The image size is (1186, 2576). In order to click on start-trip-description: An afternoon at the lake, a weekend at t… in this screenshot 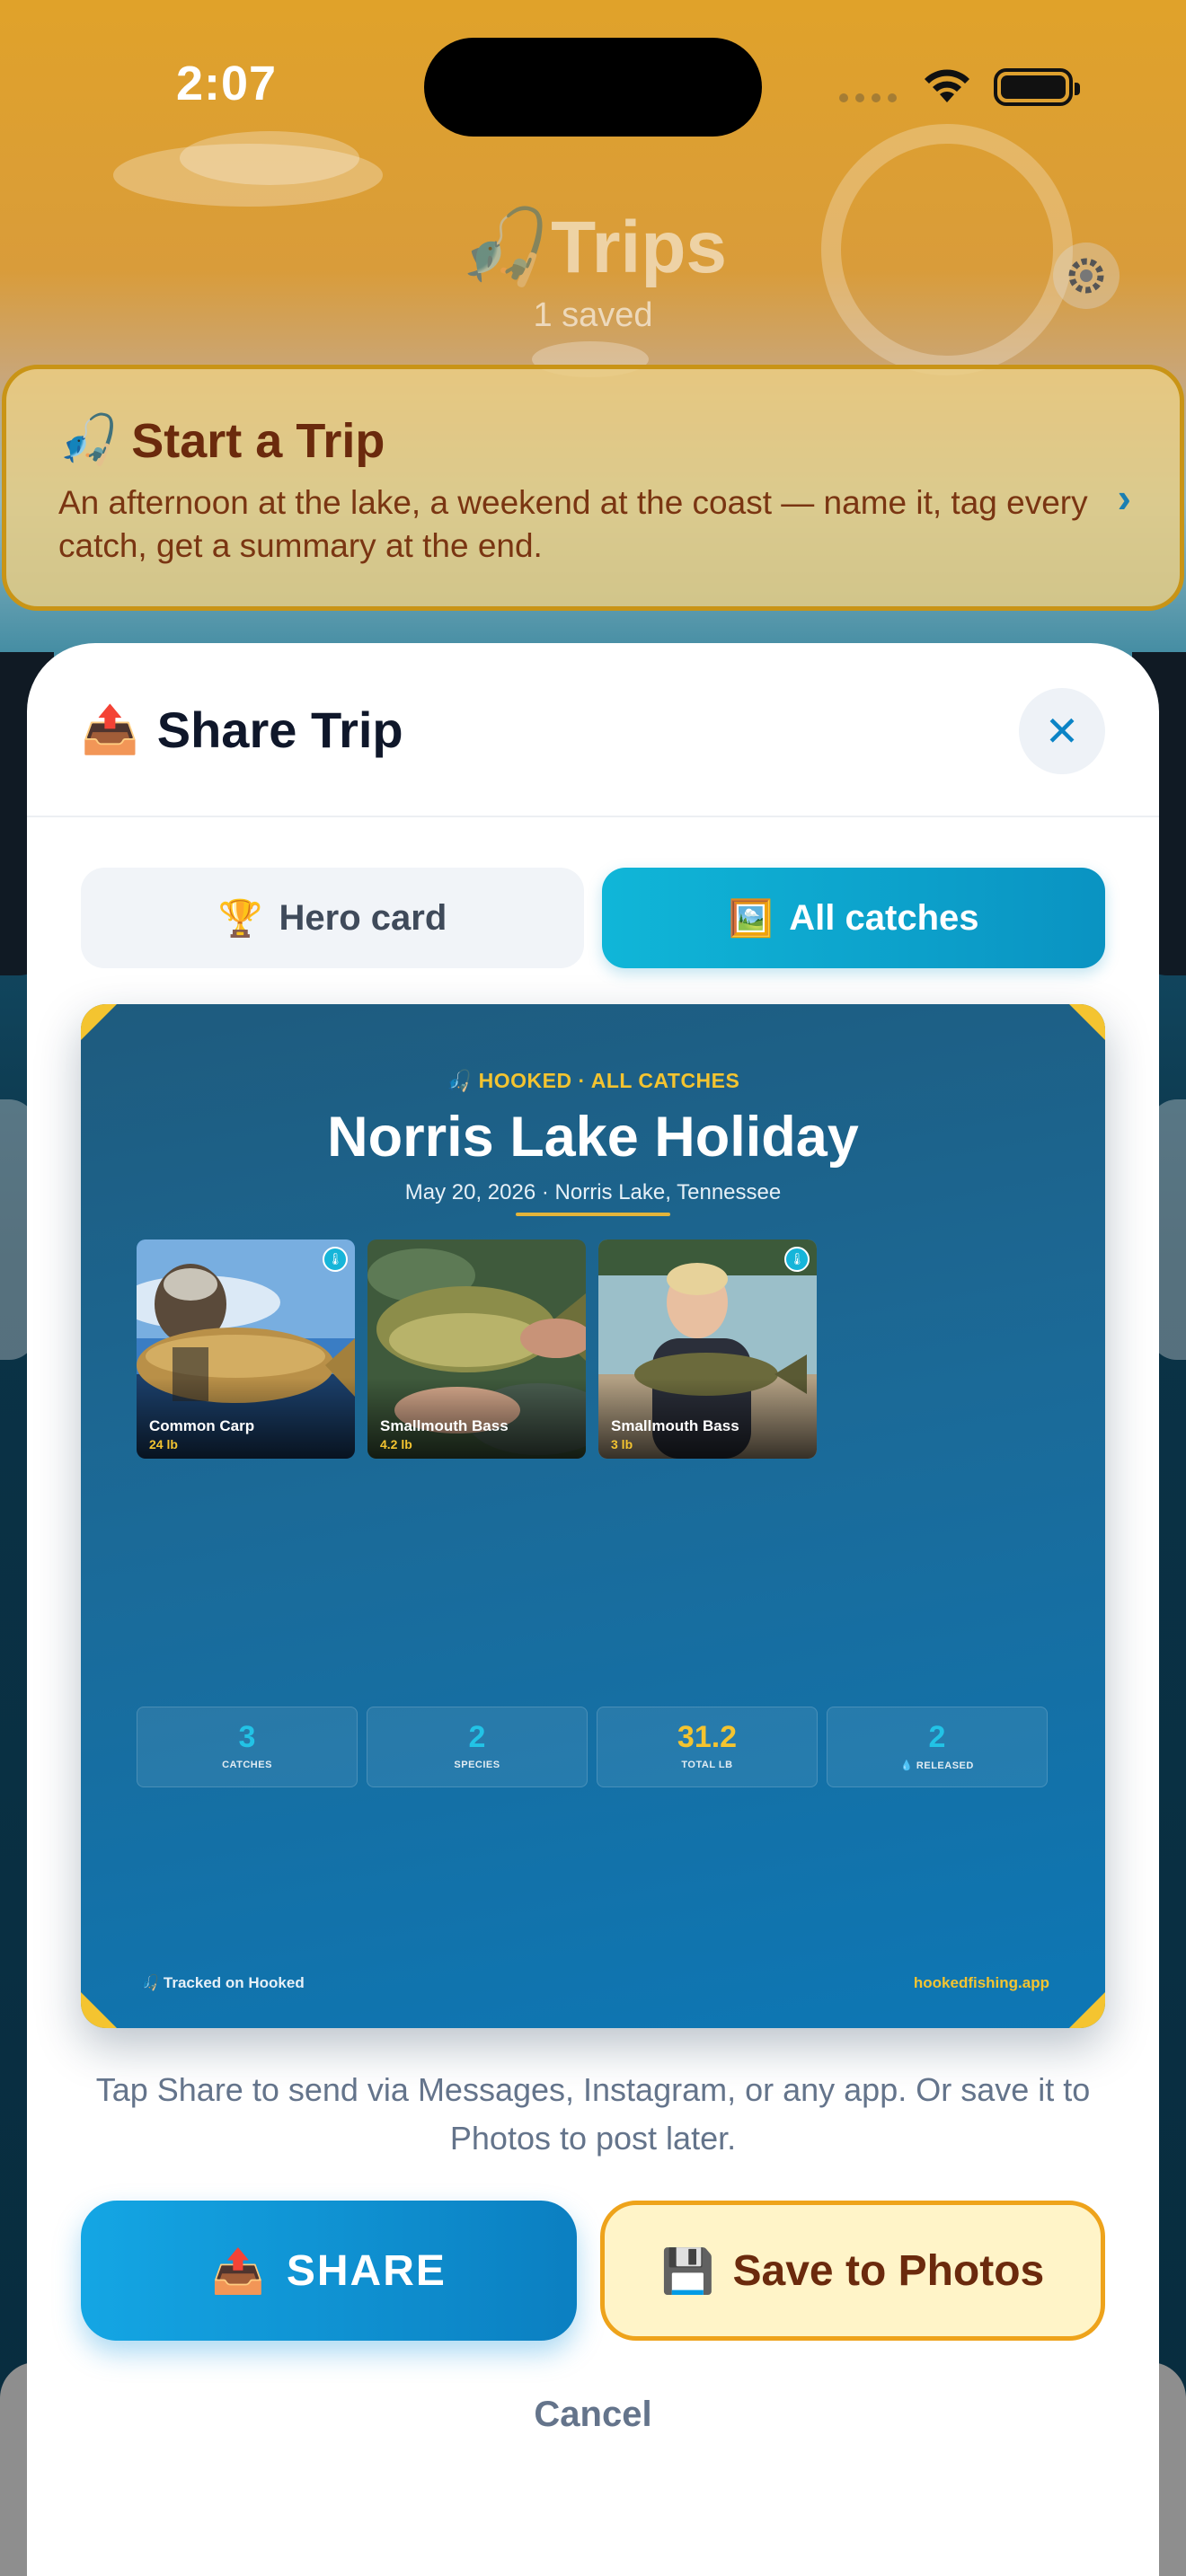, I will do `click(573, 524)`.